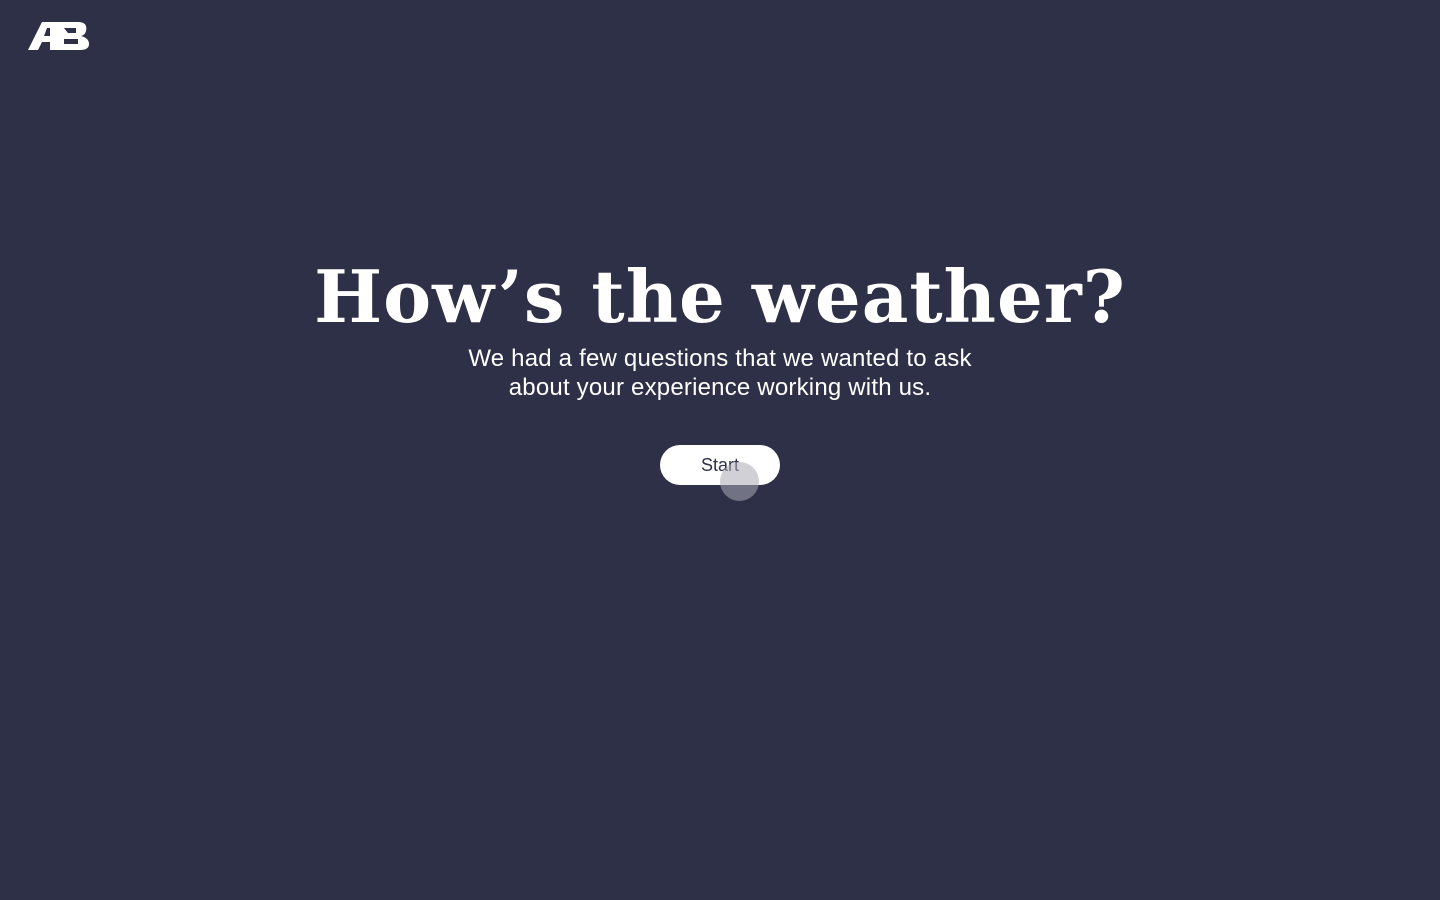 The height and width of the screenshot is (900, 1440). What do you see at coordinates (720, 296) in the screenshot?
I see `page-title: How’s the weather?` at bounding box center [720, 296].